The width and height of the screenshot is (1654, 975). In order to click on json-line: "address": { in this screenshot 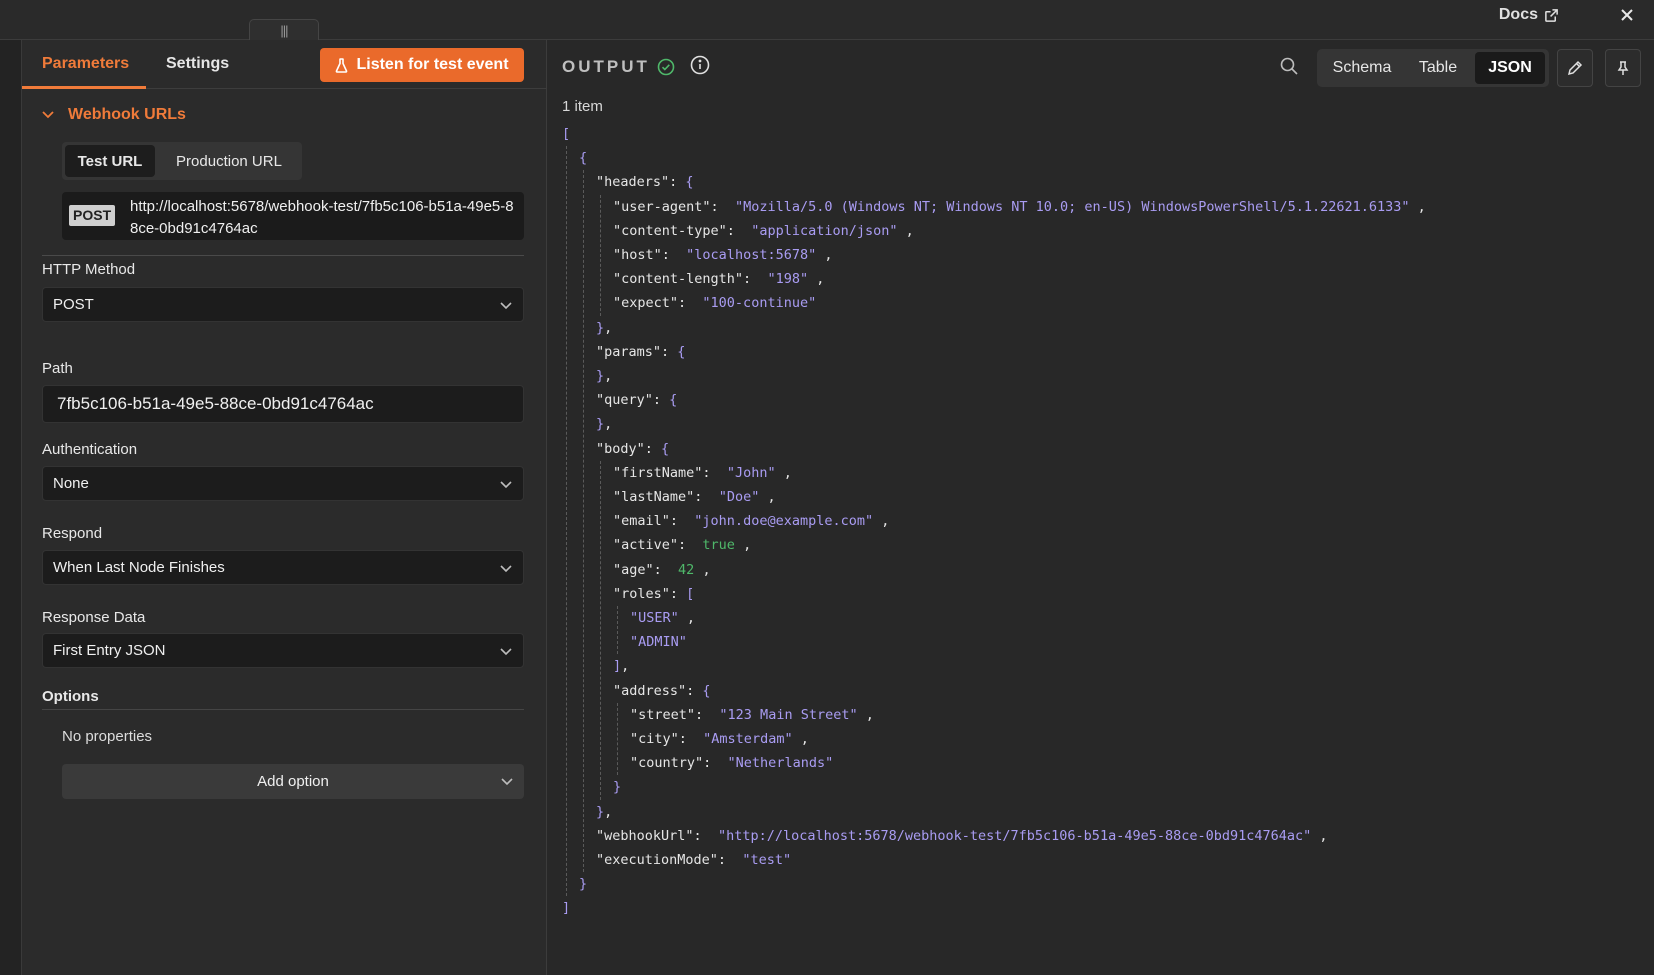, I will do `click(662, 690)`.